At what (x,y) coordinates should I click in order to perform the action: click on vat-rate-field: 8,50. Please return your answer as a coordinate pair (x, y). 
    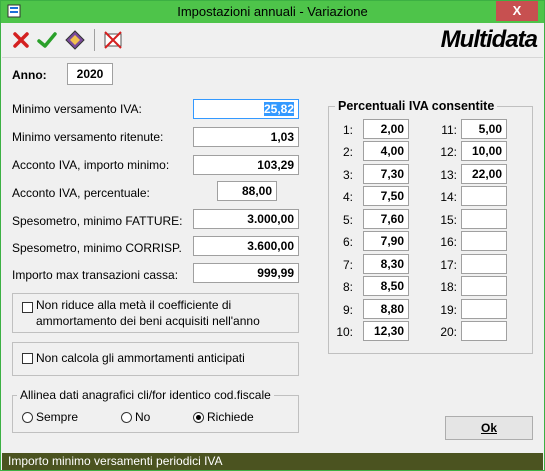
    Looking at the image, I should click on (386, 286).